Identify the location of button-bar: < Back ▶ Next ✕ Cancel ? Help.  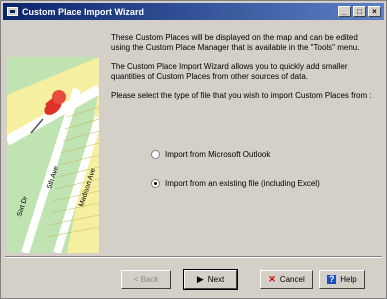
(194, 279).